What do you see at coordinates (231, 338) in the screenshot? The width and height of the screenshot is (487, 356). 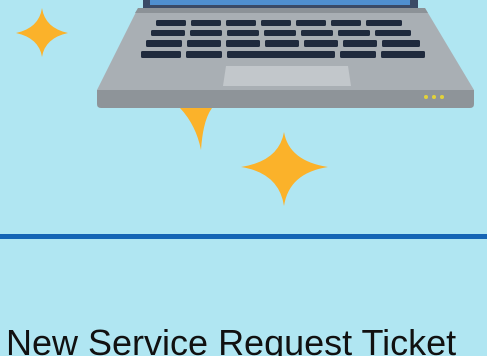 I see `card-title: New Service Request Ticket` at bounding box center [231, 338].